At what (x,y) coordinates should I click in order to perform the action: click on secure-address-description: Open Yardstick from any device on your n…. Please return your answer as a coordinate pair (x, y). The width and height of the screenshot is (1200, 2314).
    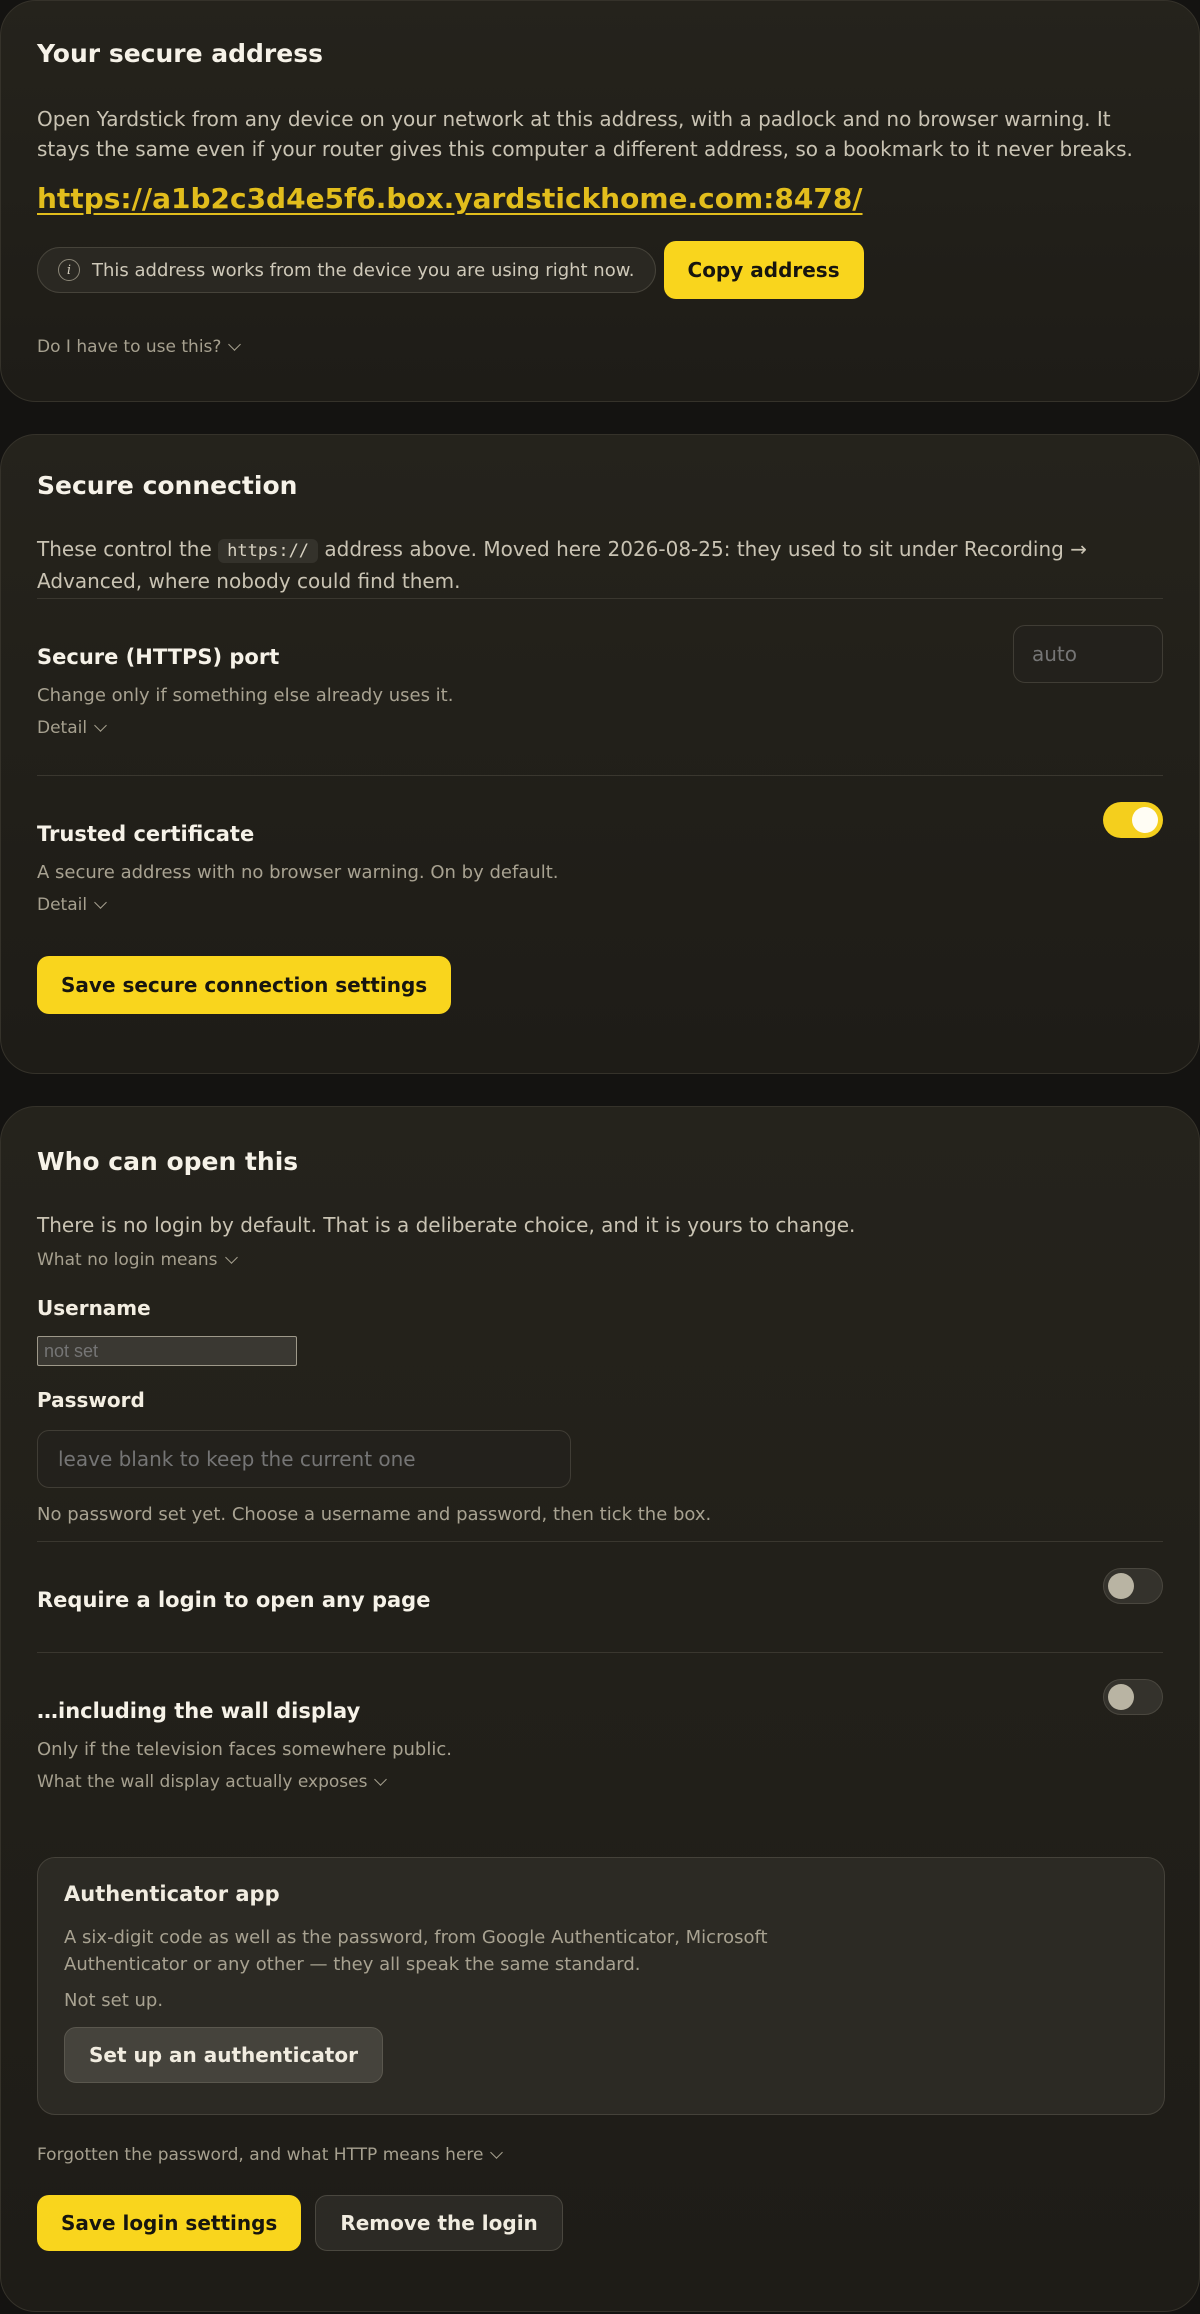
    Looking at the image, I should click on (585, 134).